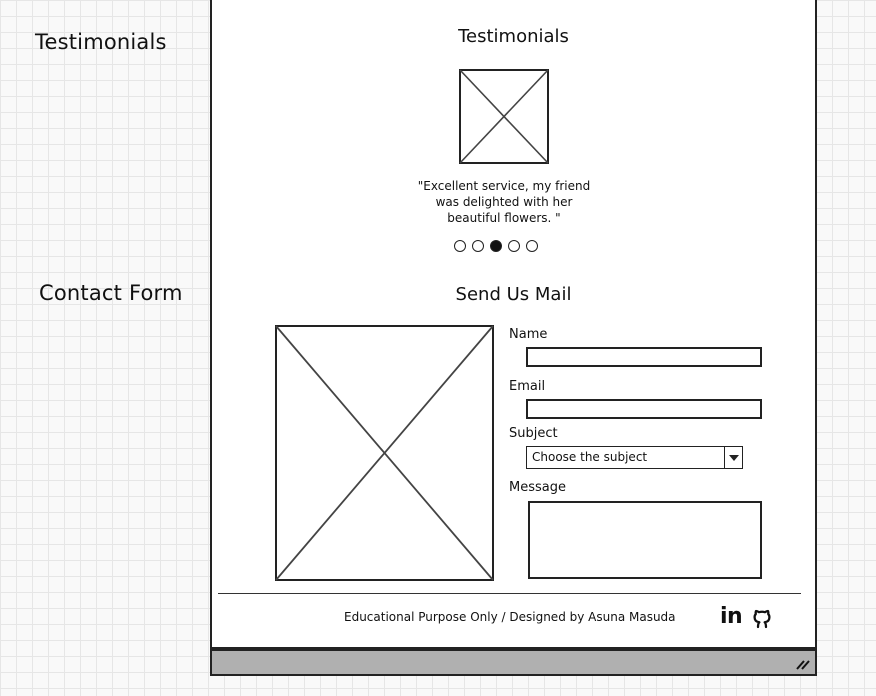 Image resolution: width=876 pixels, height=696 pixels. What do you see at coordinates (644, 357) in the screenshot?
I see `name-input` at bounding box center [644, 357].